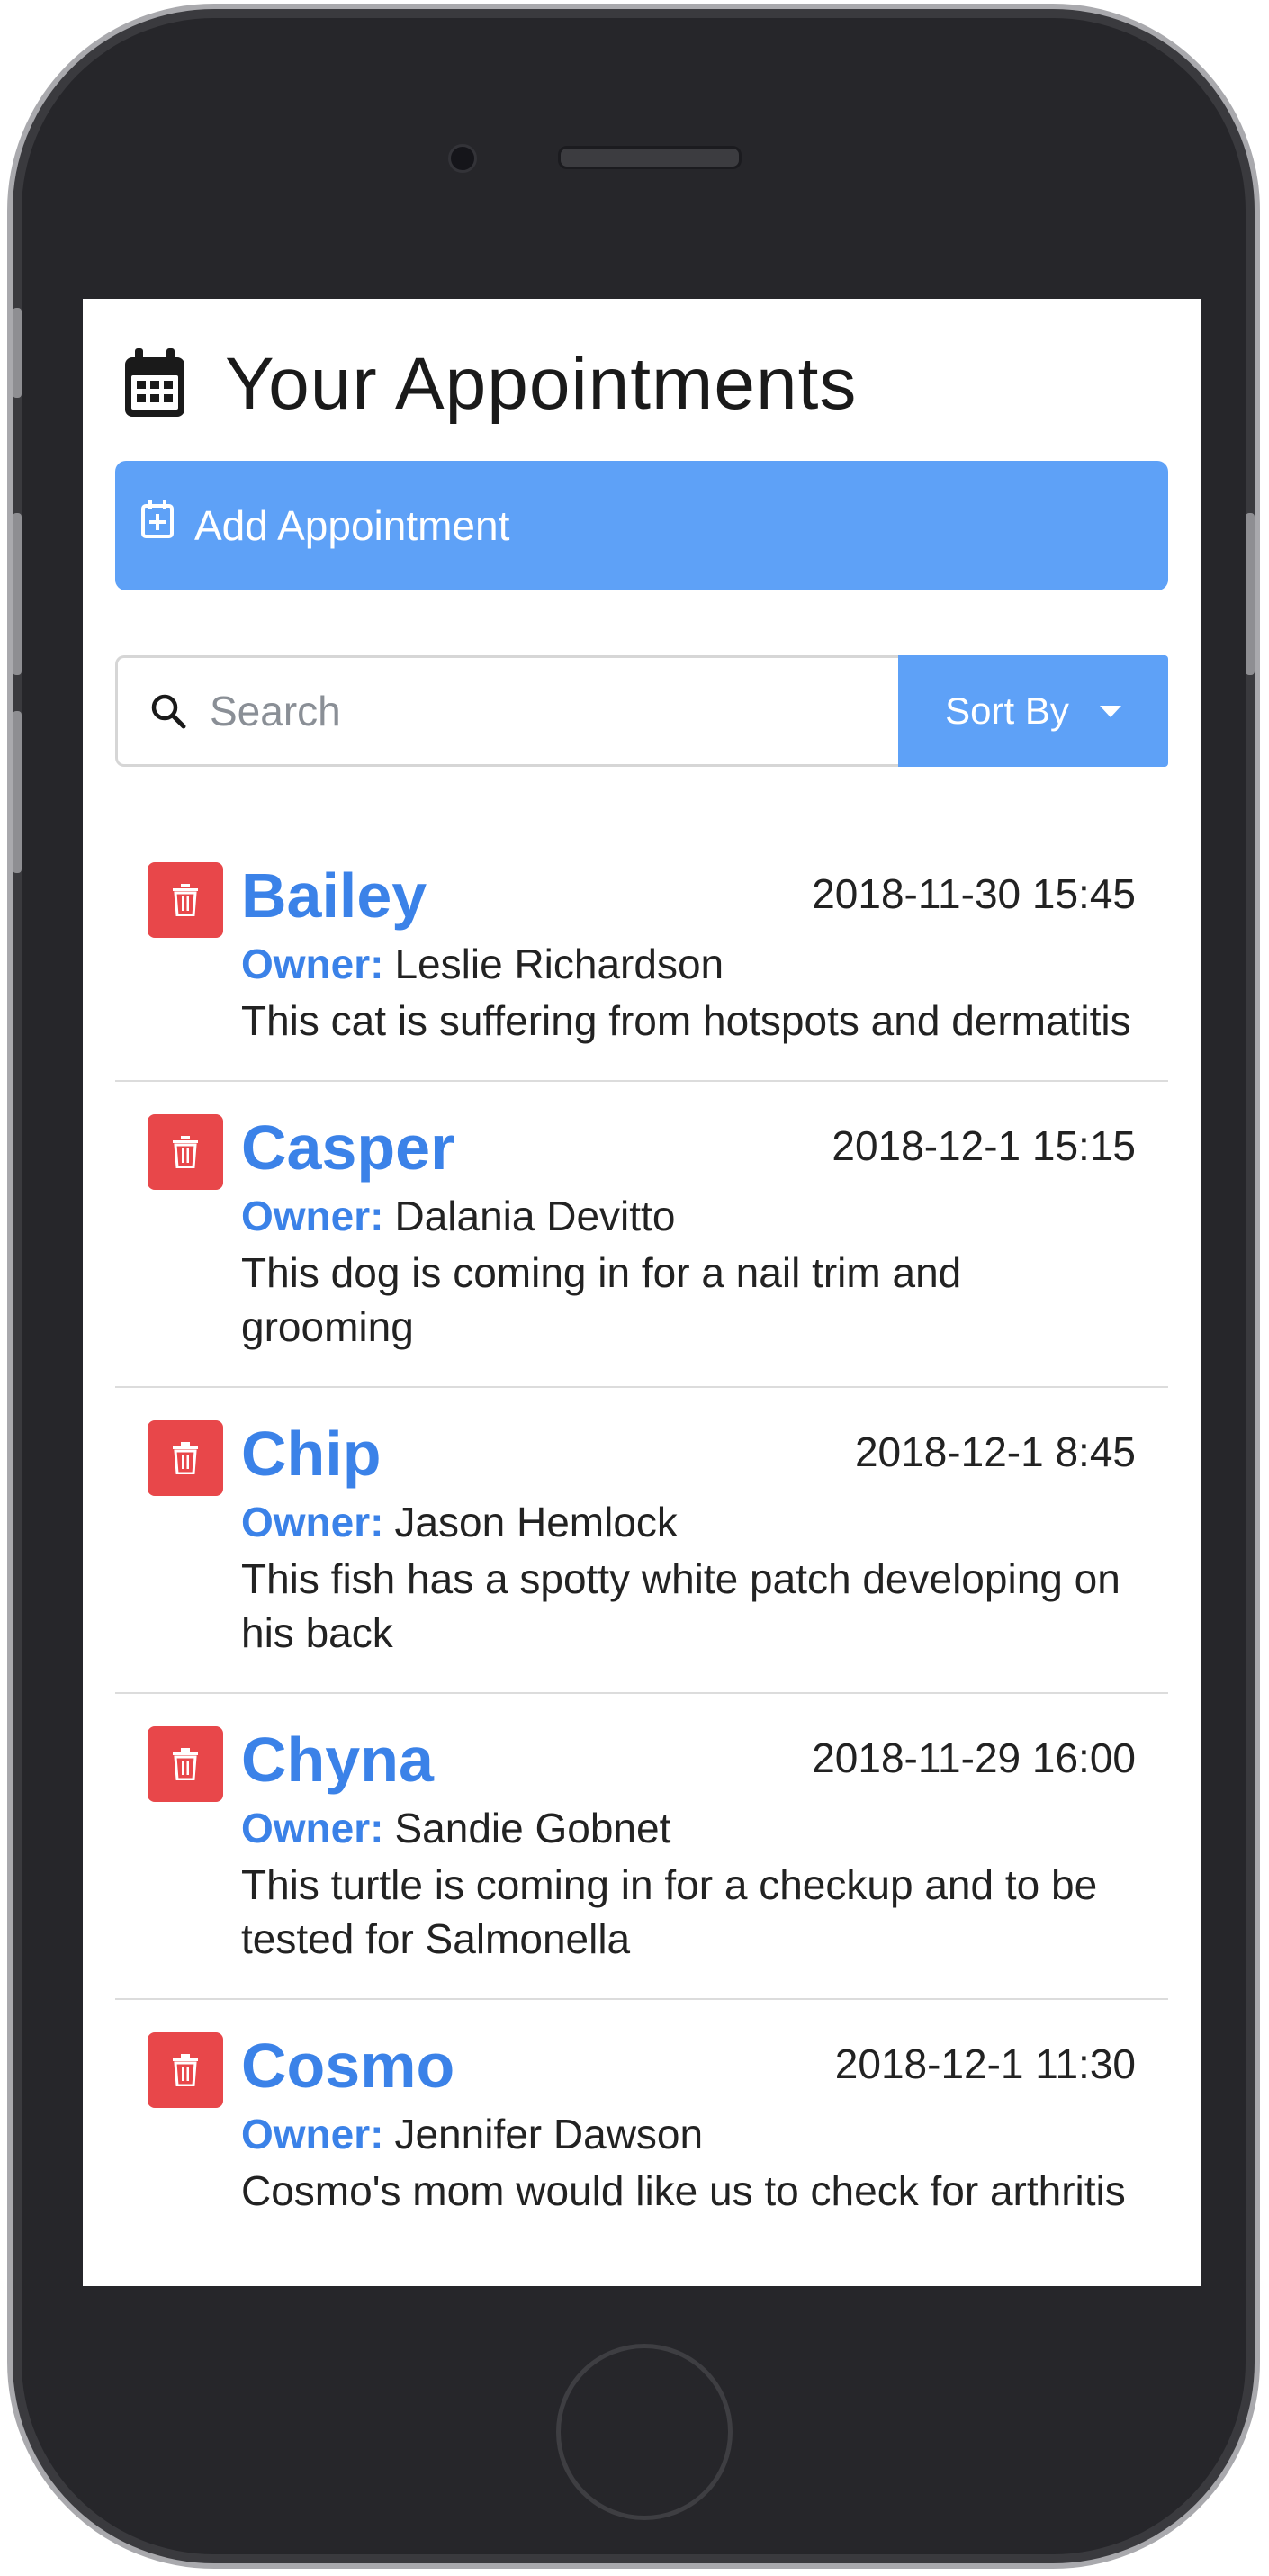  I want to click on earpiece-speaker, so click(650, 157).